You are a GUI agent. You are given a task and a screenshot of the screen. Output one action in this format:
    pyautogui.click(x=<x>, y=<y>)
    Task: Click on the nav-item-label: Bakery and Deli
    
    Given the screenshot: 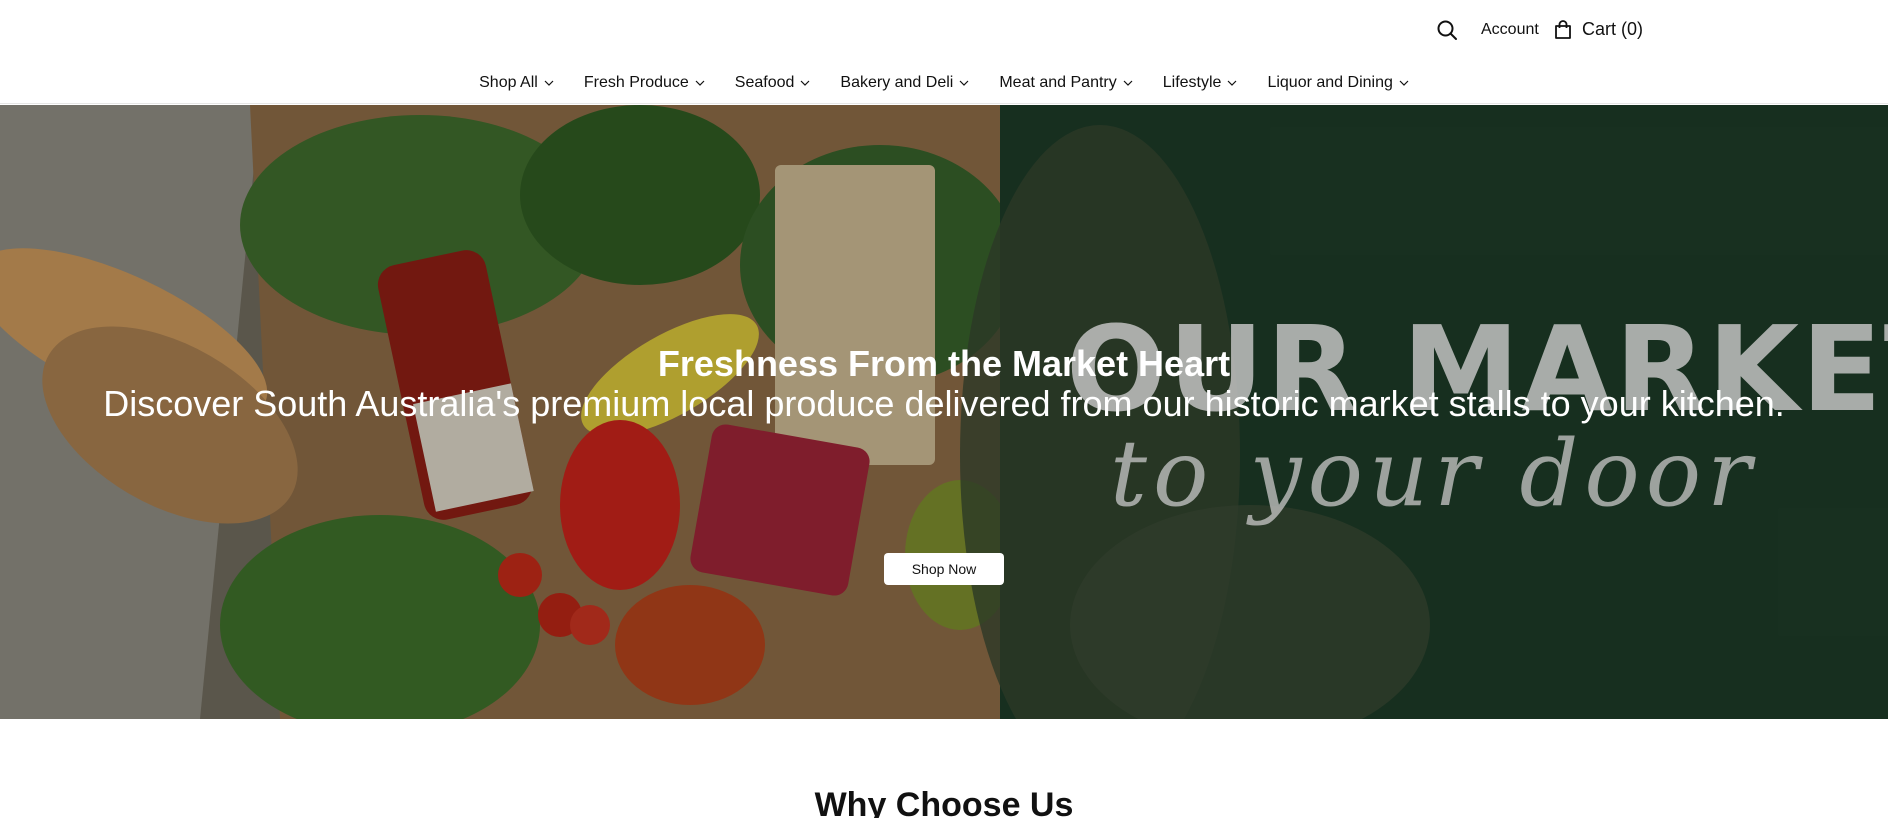 What is the action you would take?
    pyautogui.click(x=897, y=82)
    